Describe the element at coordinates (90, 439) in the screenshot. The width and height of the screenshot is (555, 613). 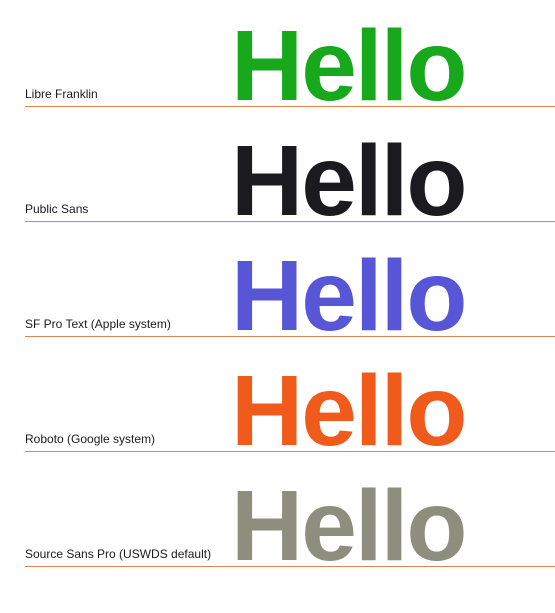
I see `font-name-label: Roboto (Google system)` at that location.